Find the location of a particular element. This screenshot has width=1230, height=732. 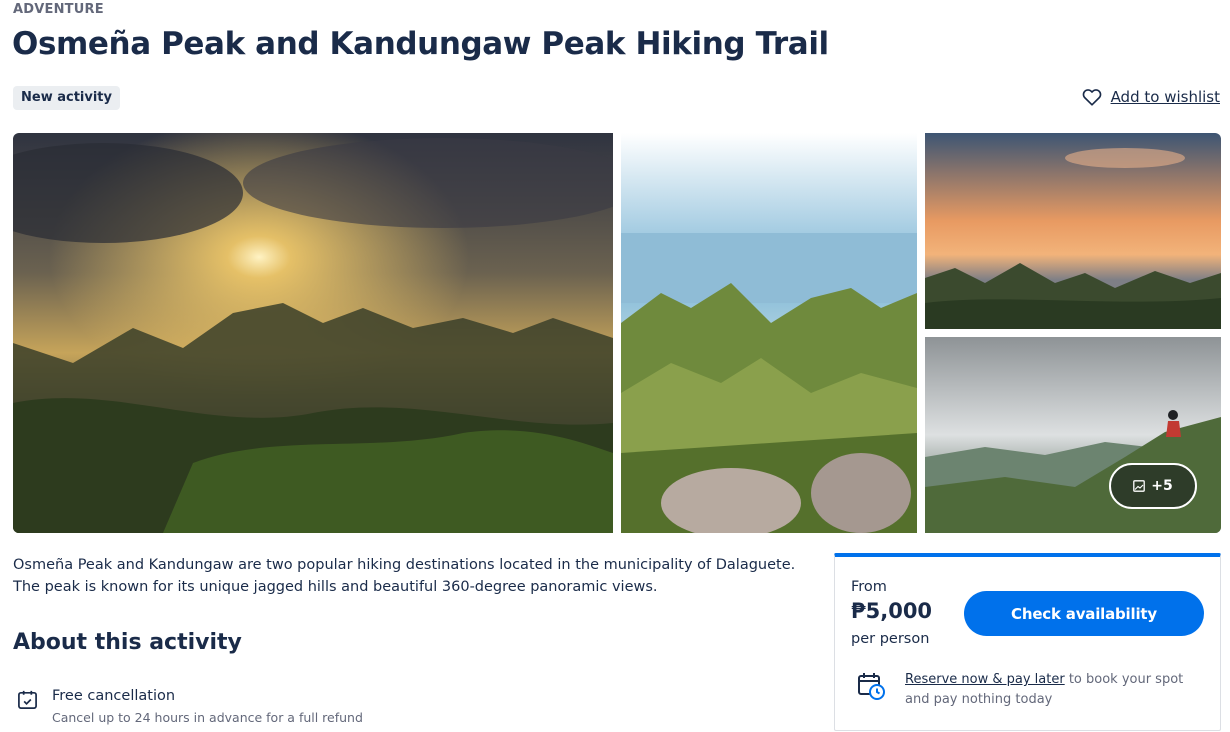

more-photos-button: +5 is located at coordinates (1153, 486).